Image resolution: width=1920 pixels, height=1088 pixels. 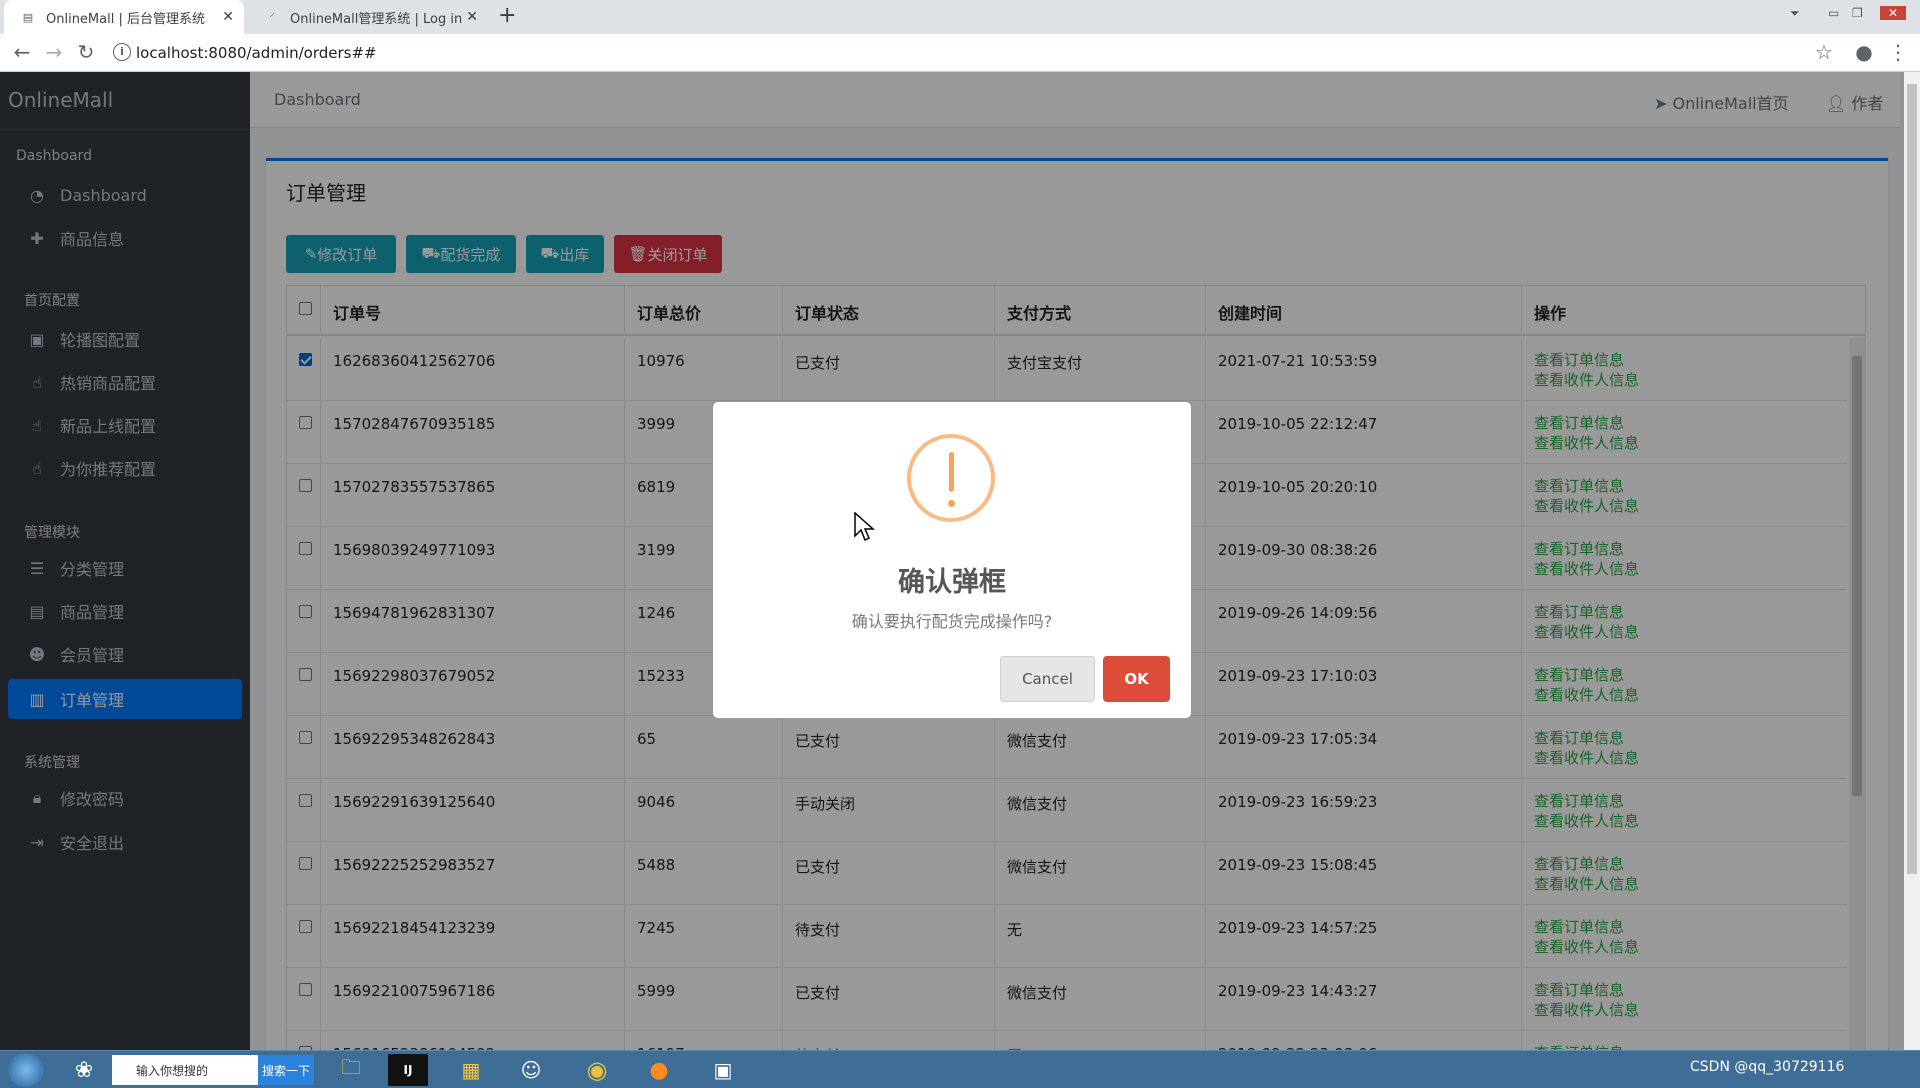 What do you see at coordinates (26, 1070) in the screenshot?
I see `start-button-icon` at bounding box center [26, 1070].